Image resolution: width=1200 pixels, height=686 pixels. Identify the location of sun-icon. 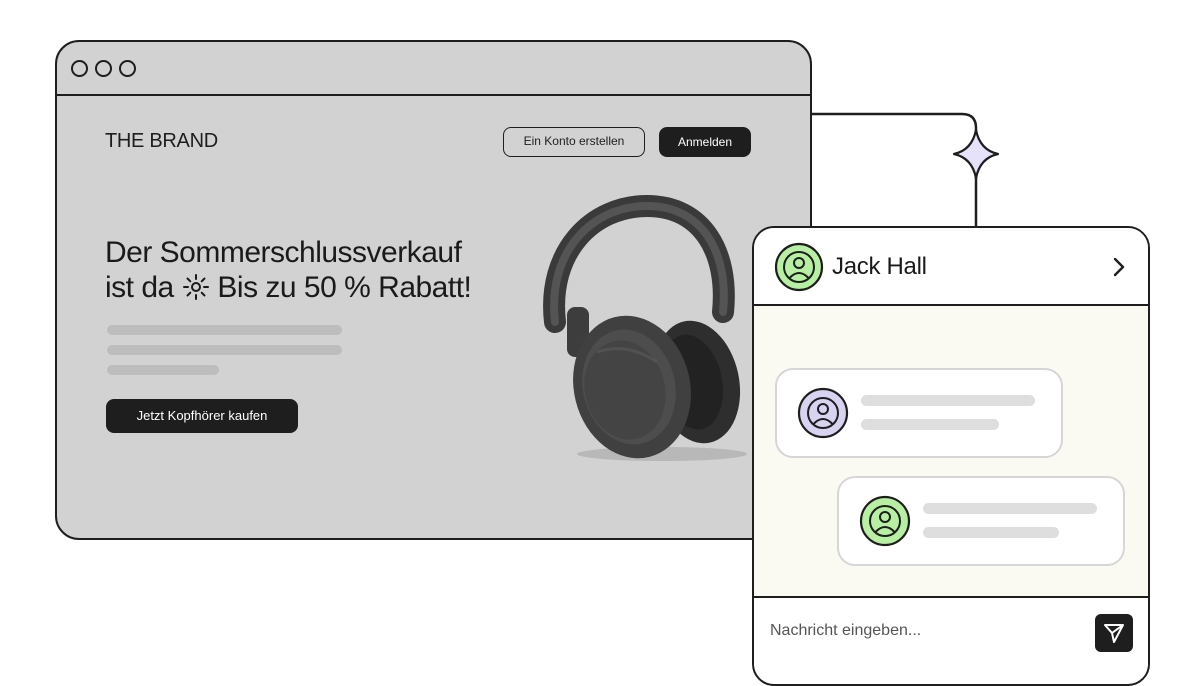
(195, 287).